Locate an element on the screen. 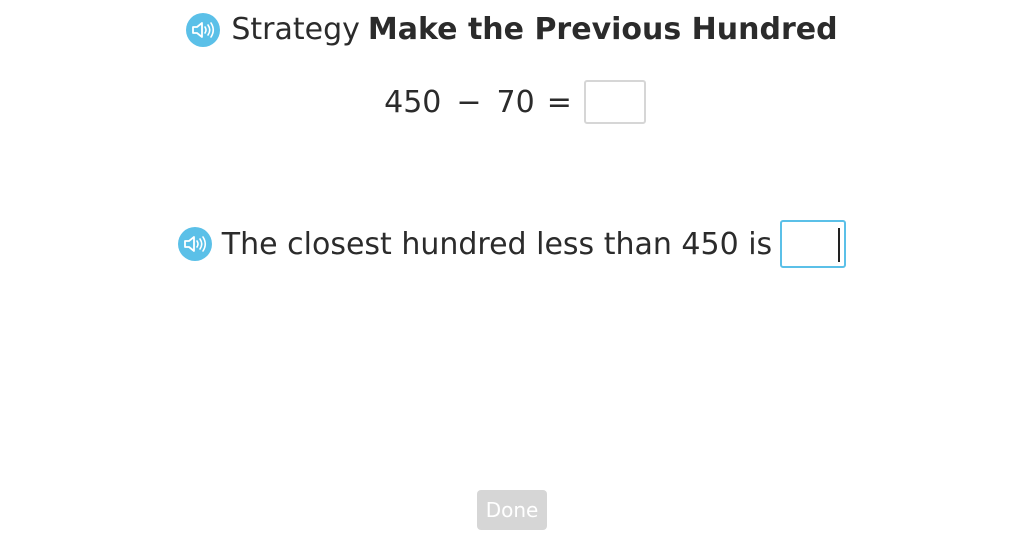 Image resolution: width=1024 pixels, height=560 pixels. strategy-name: Make the Previous Hundred is located at coordinates (602, 29).